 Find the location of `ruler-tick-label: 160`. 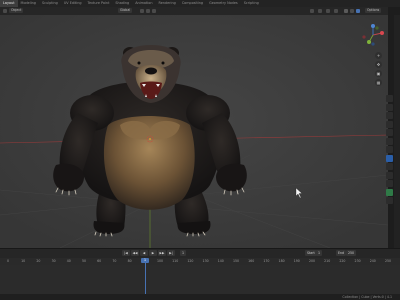

ruler-tick-label: 160 is located at coordinates (251, 261).